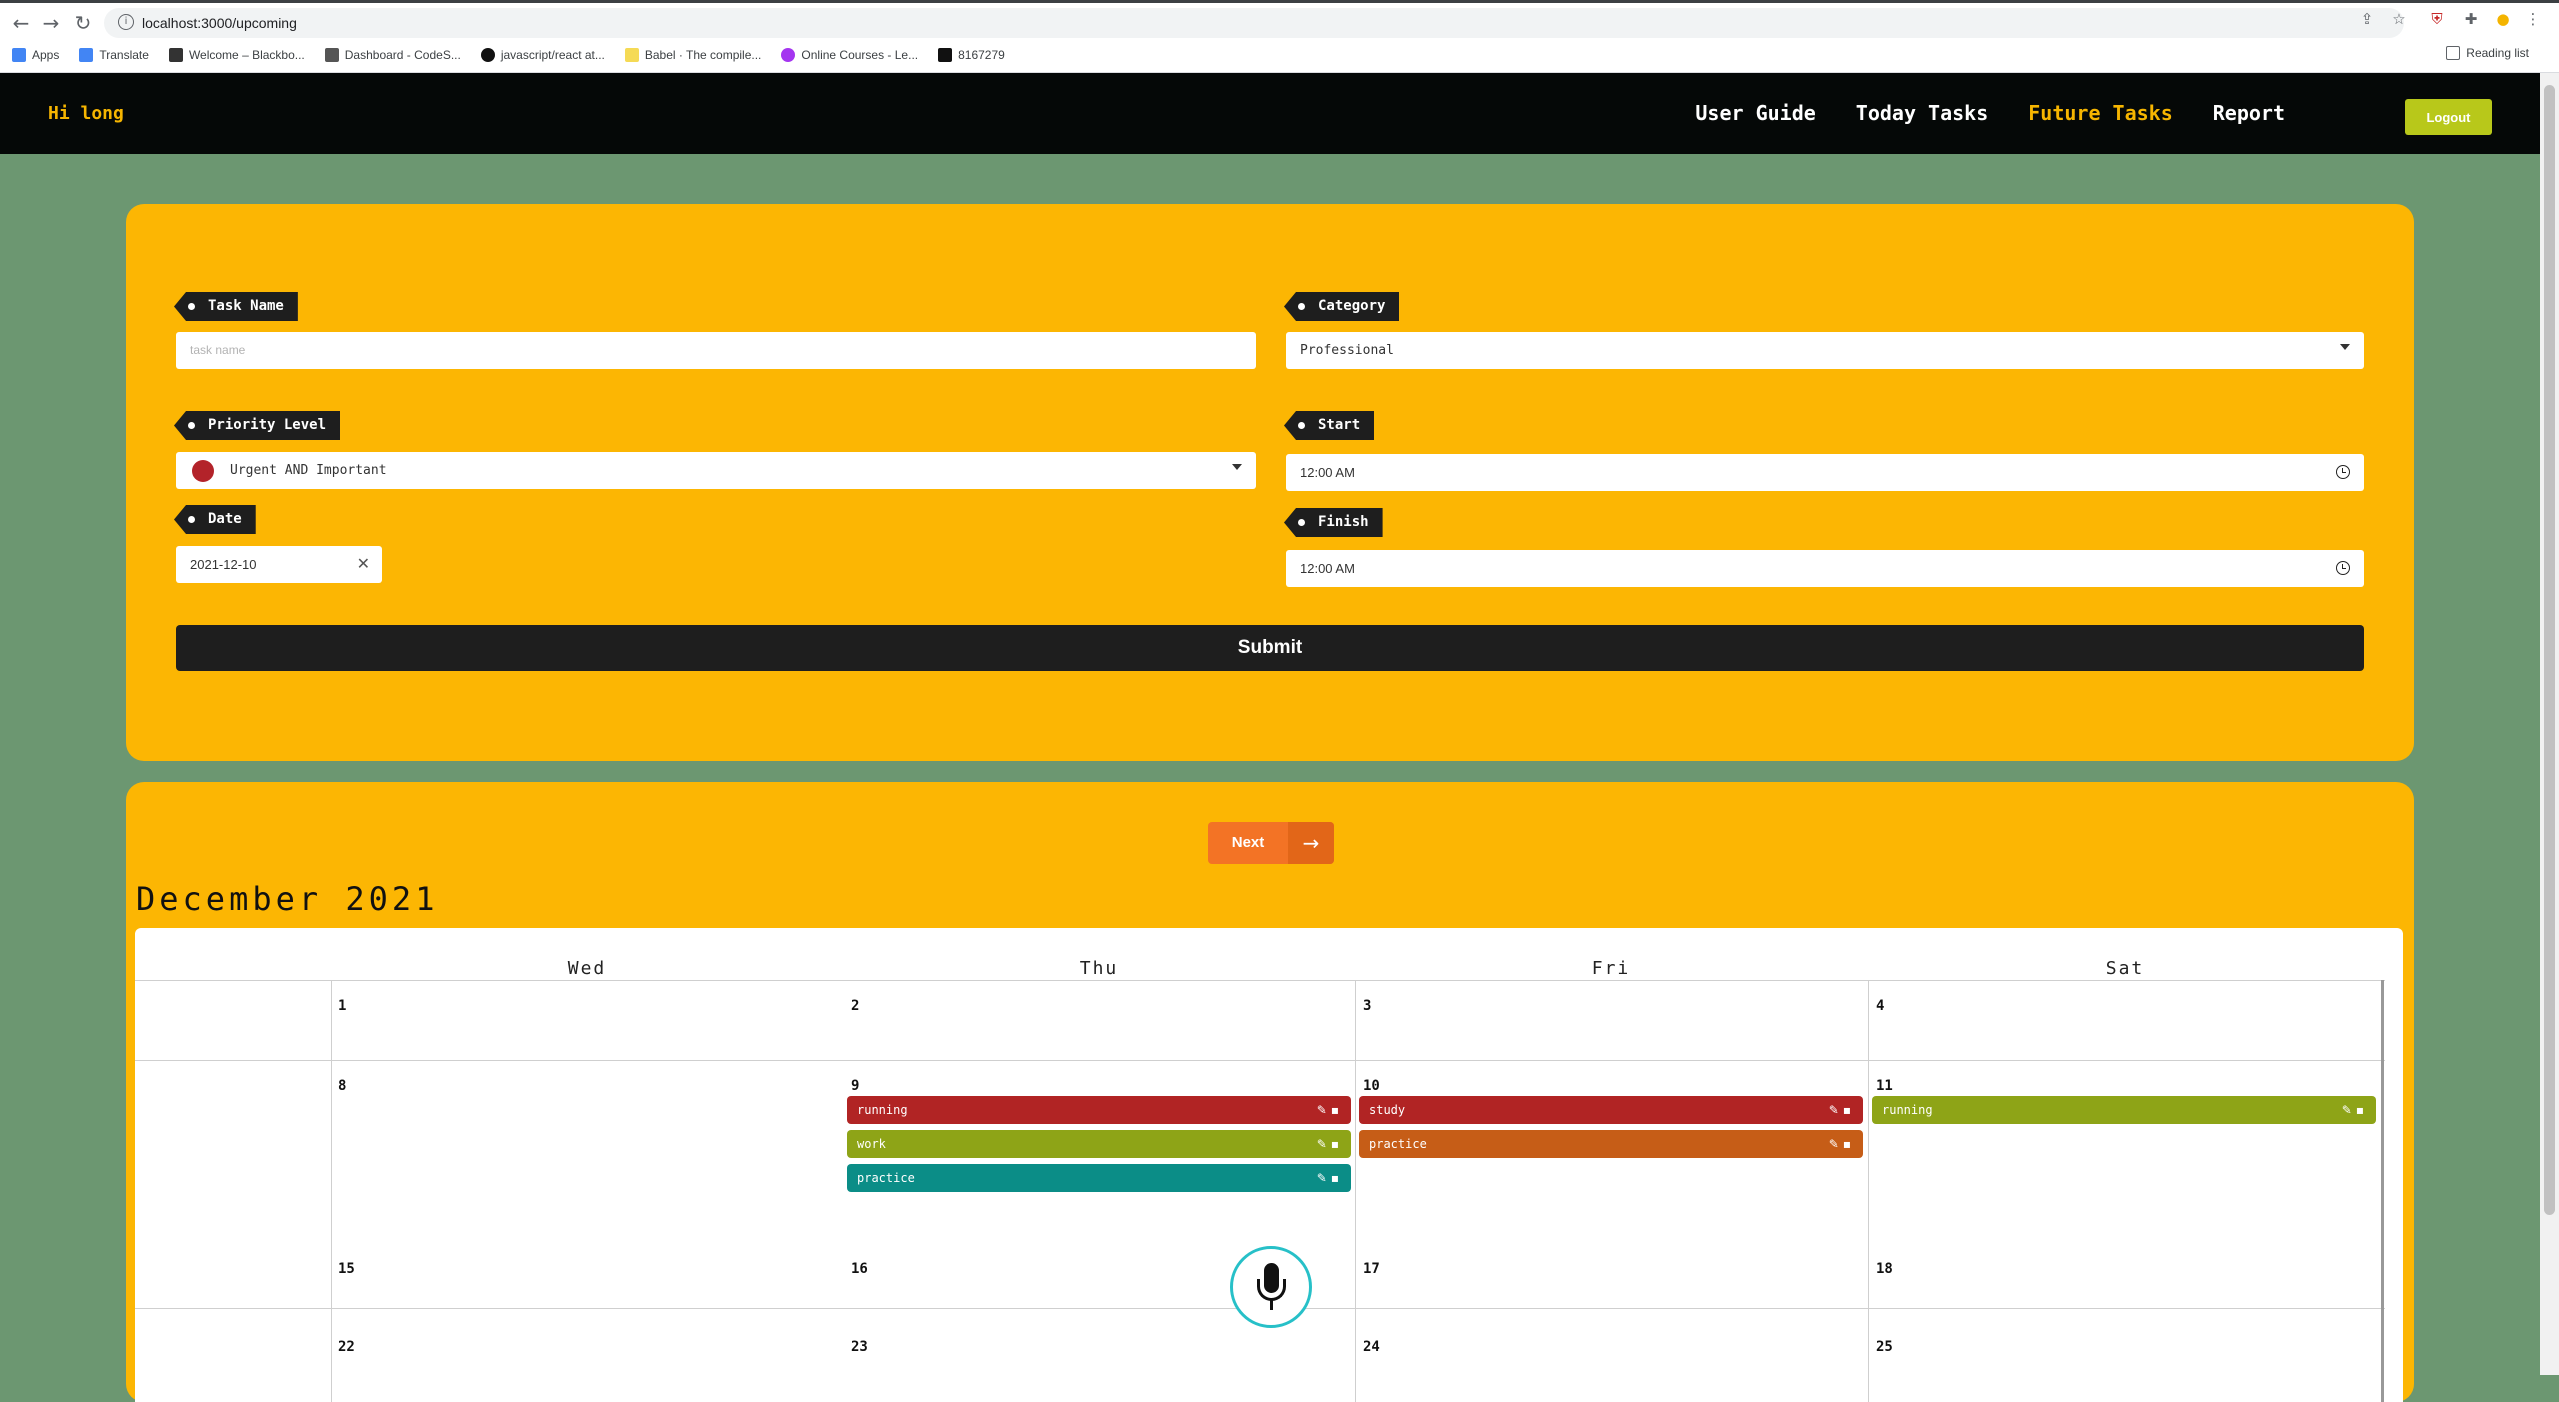  Describe the element at coordinates (1884, 1269) in the screenshot. I see `day-number: 18` at that location.